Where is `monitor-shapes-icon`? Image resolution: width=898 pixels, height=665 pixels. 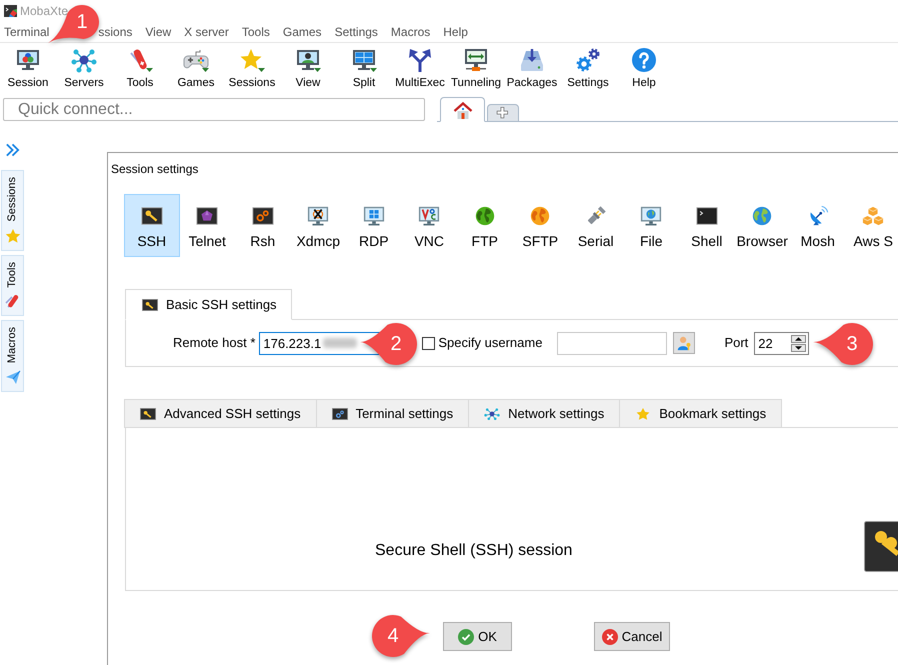 monitor-shapes-icon is located at coordinates (28, 60).